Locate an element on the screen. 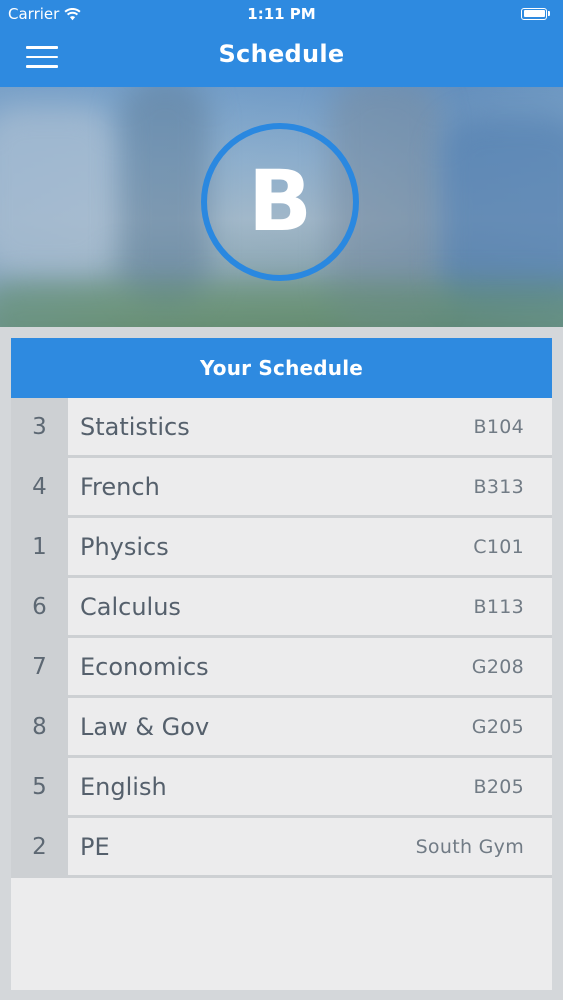  room-number: B104 is located at coordinates (498, 426).